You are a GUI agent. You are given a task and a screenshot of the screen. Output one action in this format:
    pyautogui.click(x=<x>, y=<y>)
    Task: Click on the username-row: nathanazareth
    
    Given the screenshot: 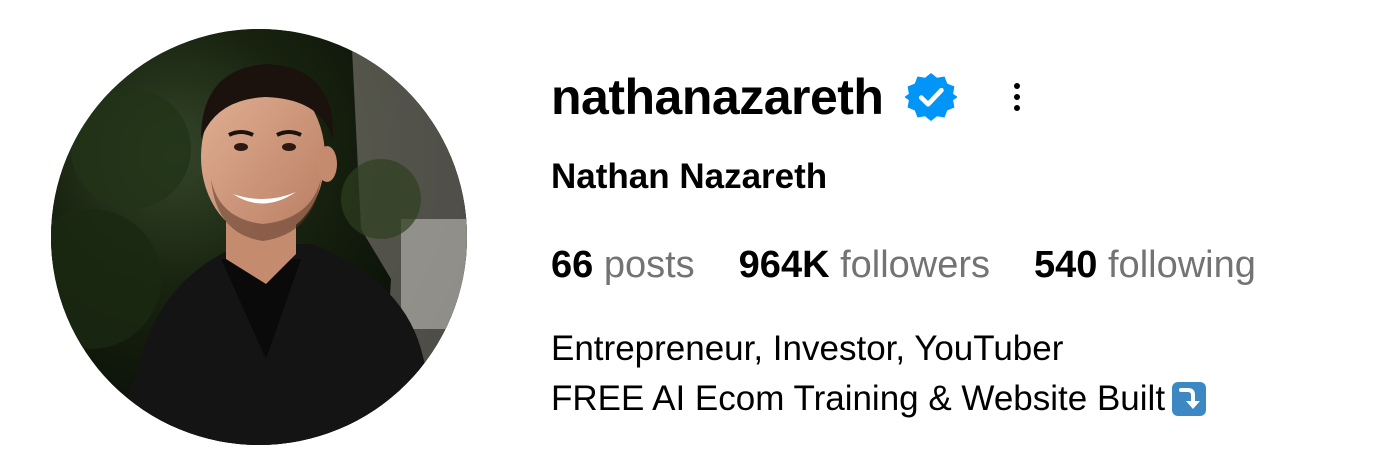 What is the action you would take?
    pyautogui.click(x=791, y=97)
    